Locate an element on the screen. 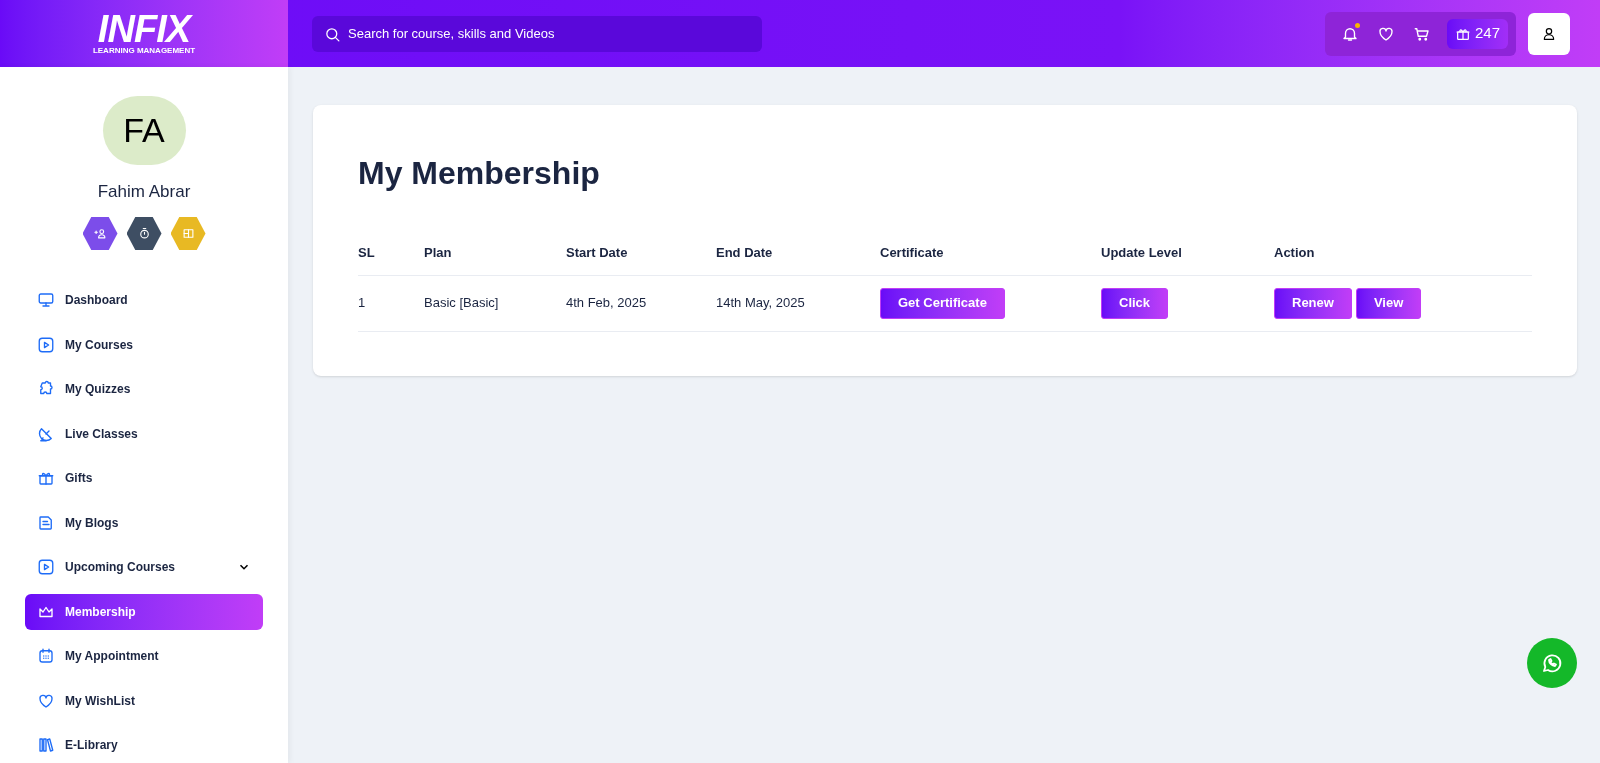 This screenshot has width=1600, height=763. column-header: Update Level is located at coordinates (1187, 253).